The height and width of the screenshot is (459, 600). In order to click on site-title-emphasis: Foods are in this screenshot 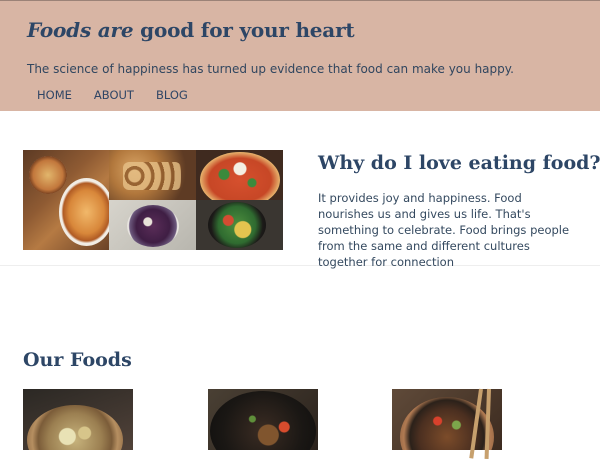, I will do `click(80, 30)`.